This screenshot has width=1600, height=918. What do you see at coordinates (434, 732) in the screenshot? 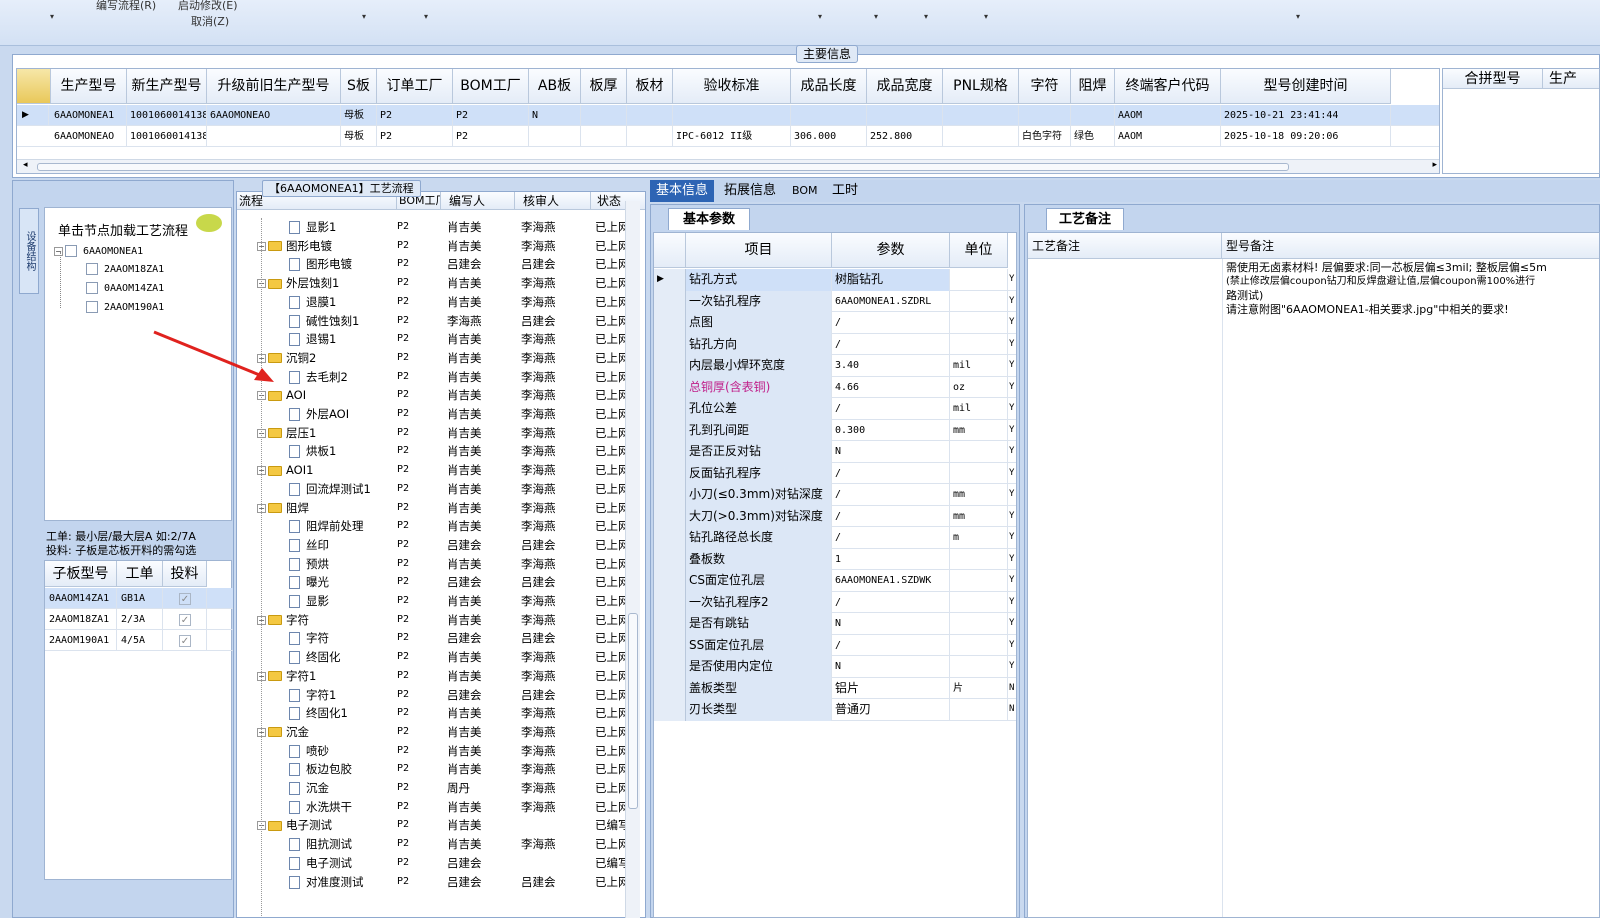
I see `flow-row: −沉金P2肖吉美李海燕已上网` at bounding box center [434, 732].